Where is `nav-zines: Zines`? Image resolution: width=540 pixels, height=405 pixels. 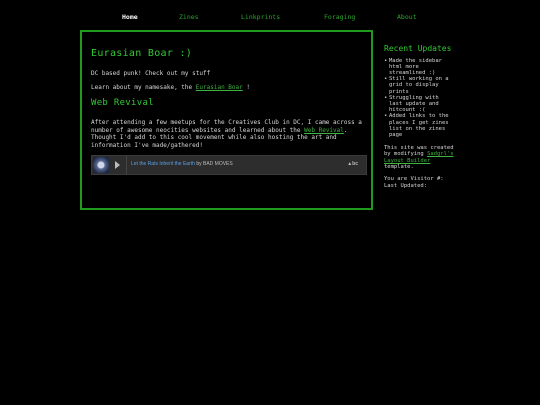
nav-zines: Zines is located at coordinates (189, 17).